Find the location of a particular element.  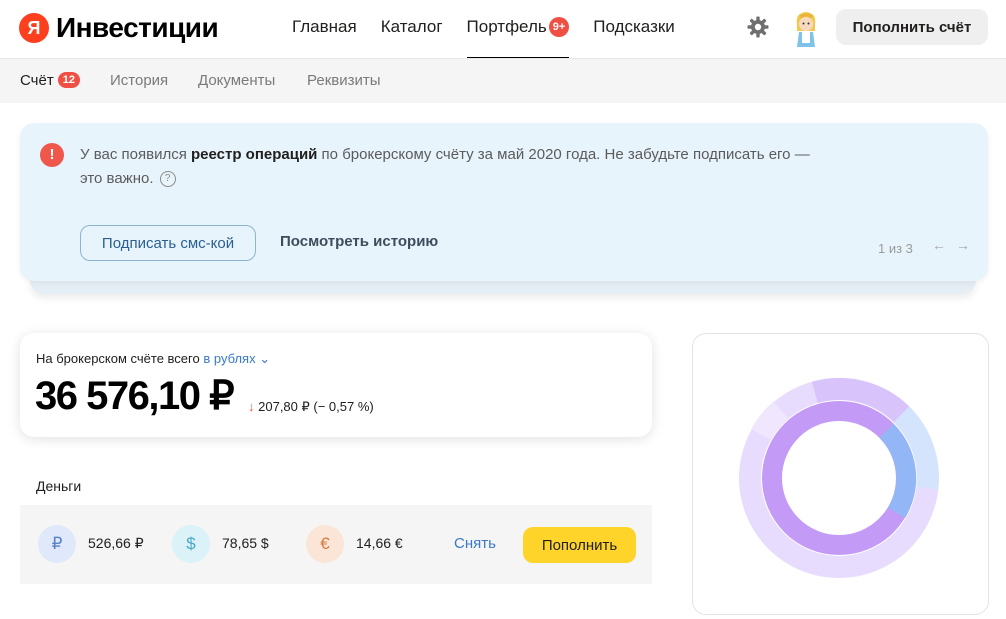

nav-item-tips: Подсказки is located at coordinates (634, 29).